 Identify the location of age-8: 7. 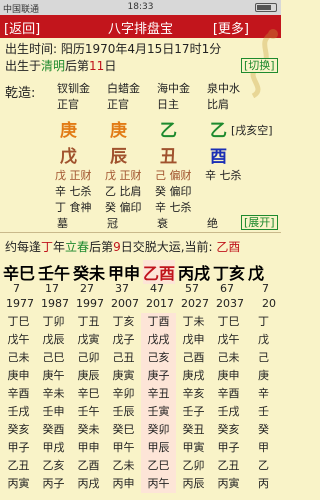
(265, 288).